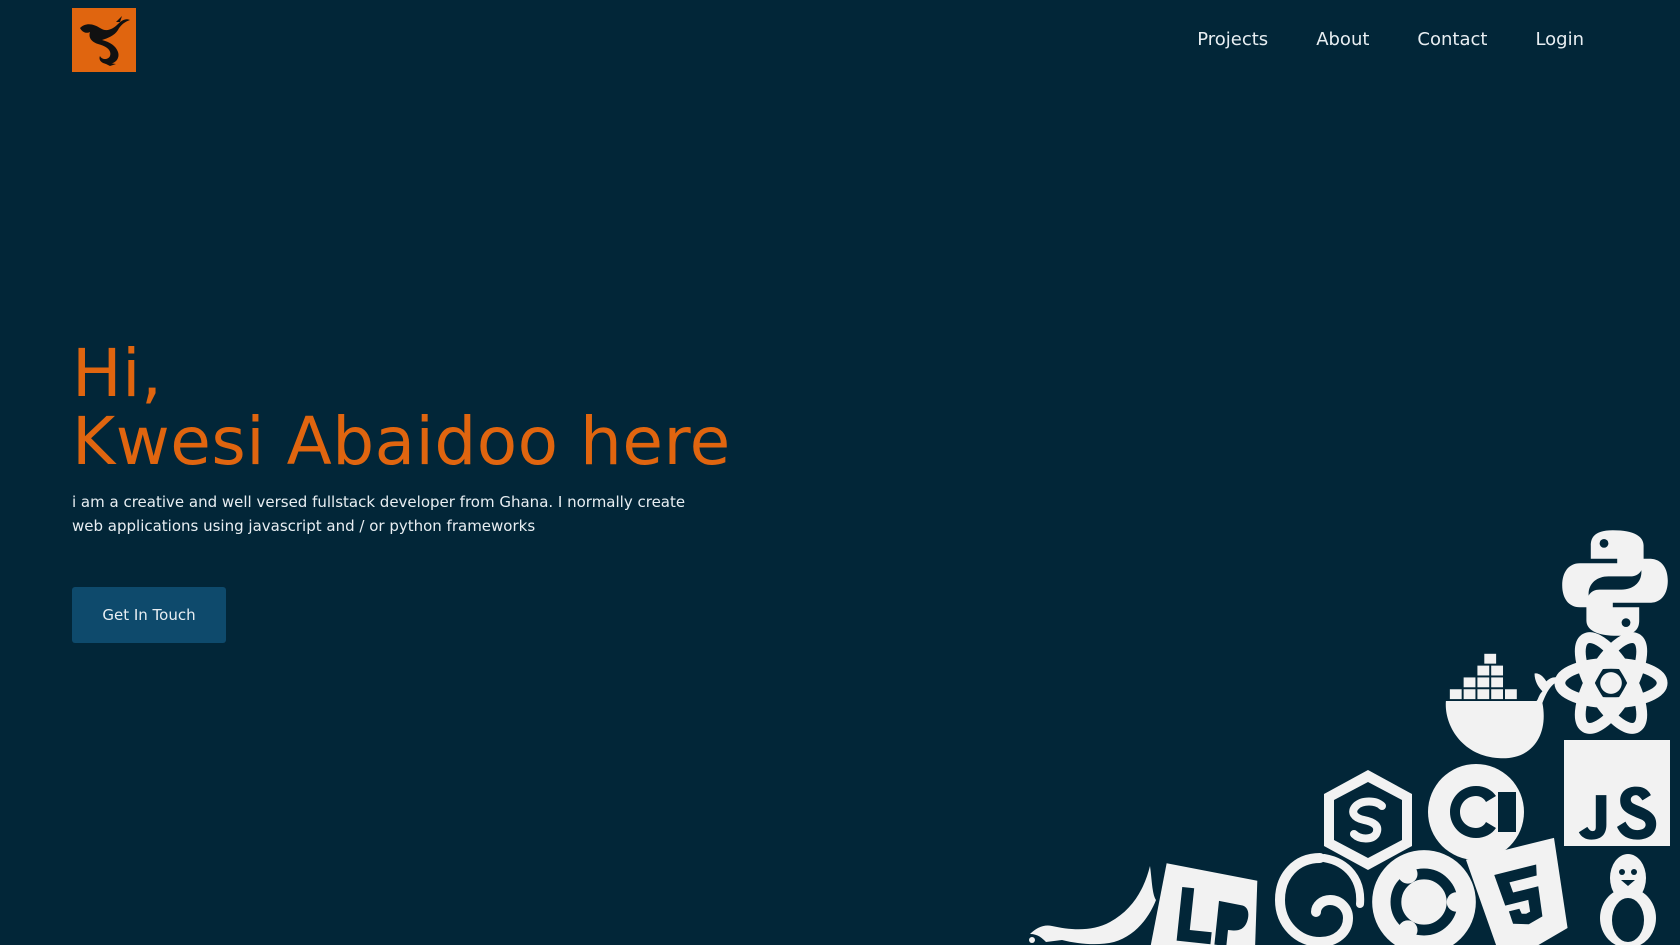 The width and height of the screenshot is (1680, 945). I want to click on python-splash-icon, so click(1092, 905).